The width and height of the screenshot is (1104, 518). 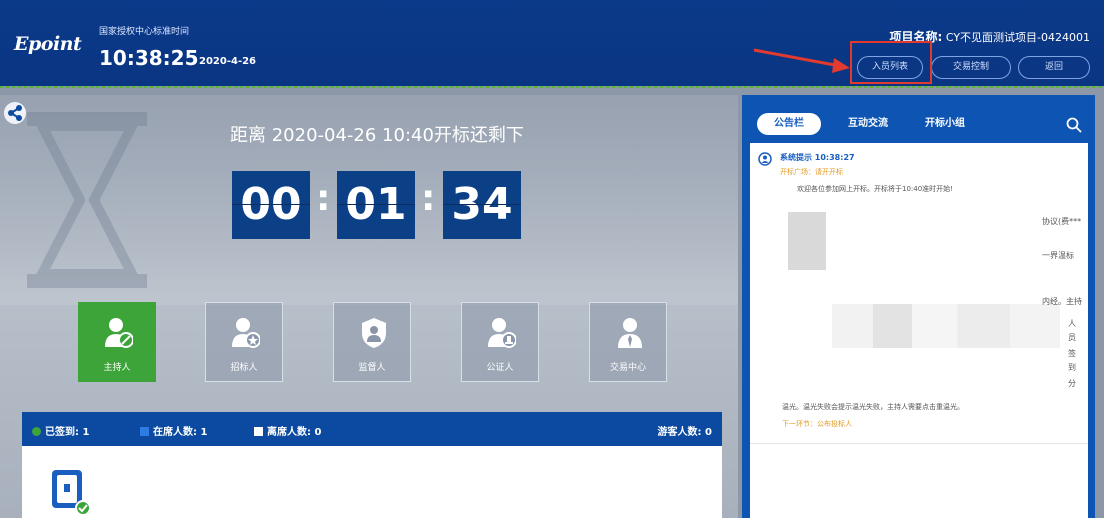 I want to click on message-sender-time: 系统提示 10:38:27, so click(x=817, y=157).